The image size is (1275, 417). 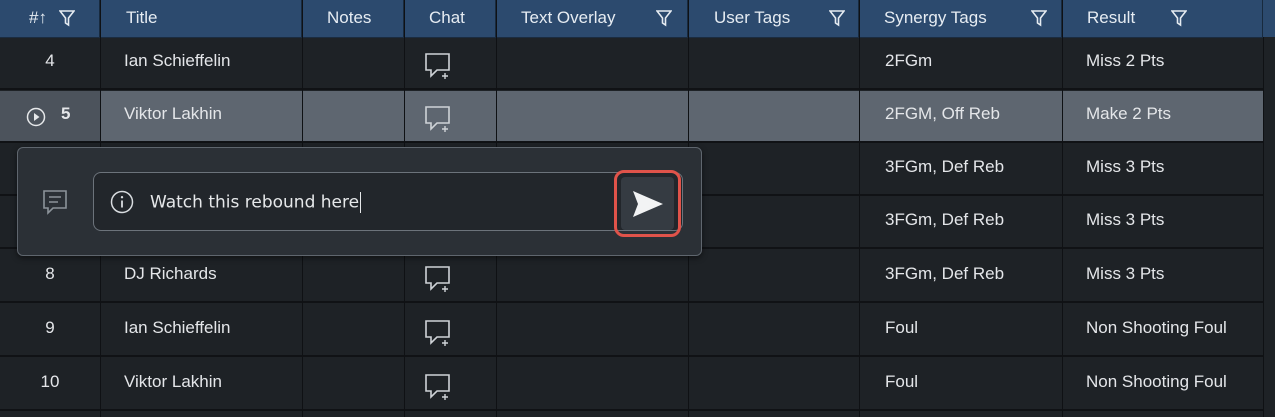 I want to click on row-result: Miss 2 Pts, so click(x=1125, y=60).